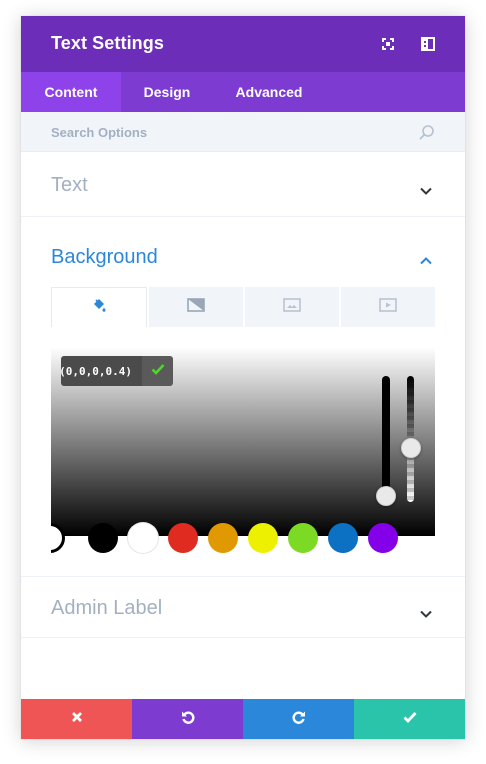 This screenshot has width=486, height=764. What do you see at coordinates (263, 538) in the screenshot?
I see `swatch-yellow` at bounding box center [263, 538].